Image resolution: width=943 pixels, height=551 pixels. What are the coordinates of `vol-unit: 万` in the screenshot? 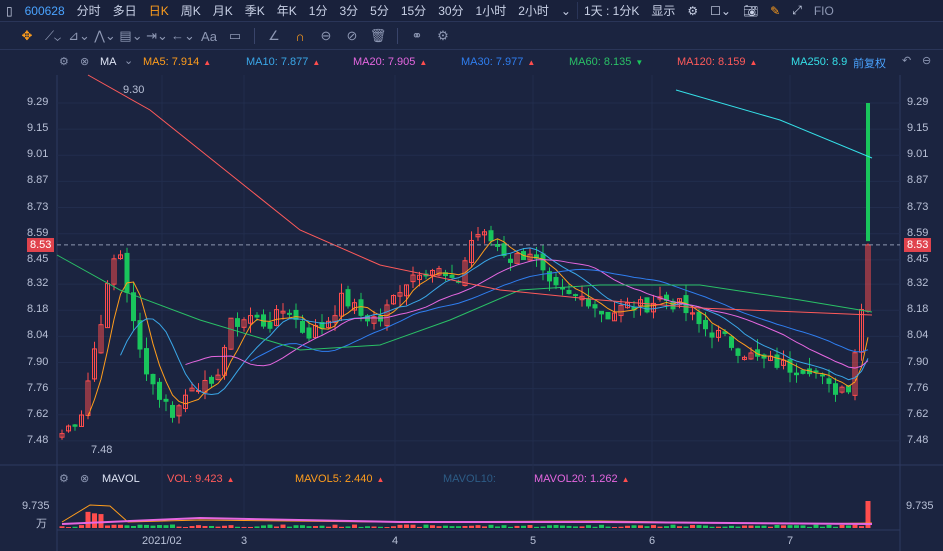 It's located at (41, 524).